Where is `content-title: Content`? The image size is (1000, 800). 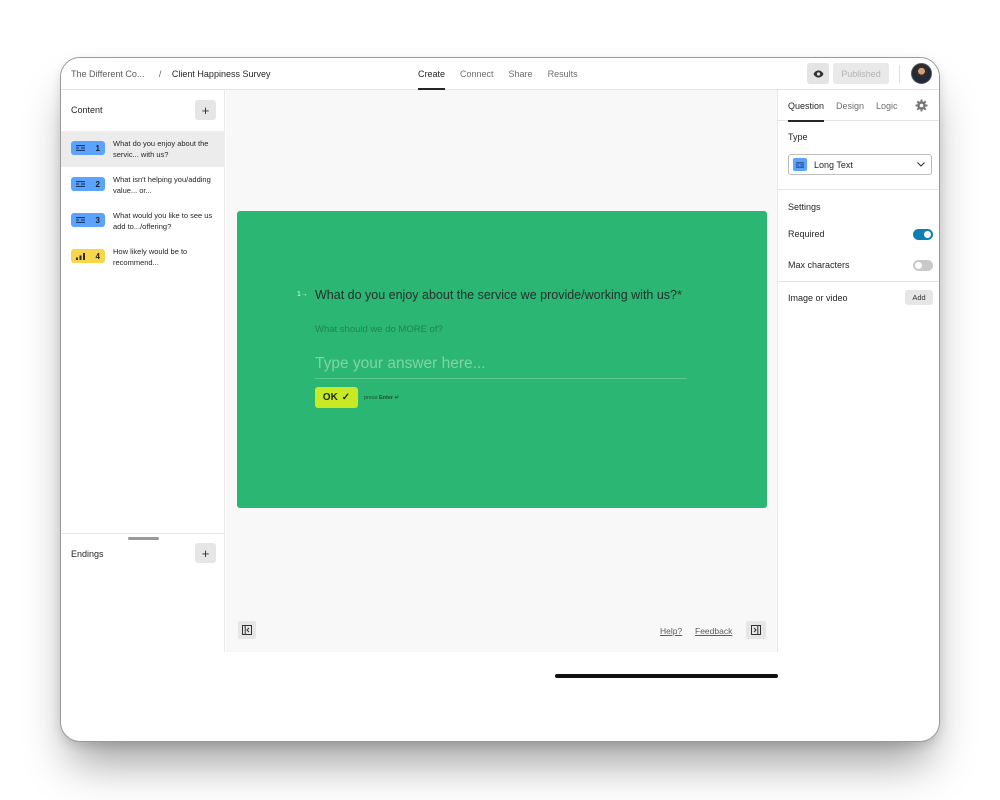 content-title: Content is located at coordinates (87, 110).